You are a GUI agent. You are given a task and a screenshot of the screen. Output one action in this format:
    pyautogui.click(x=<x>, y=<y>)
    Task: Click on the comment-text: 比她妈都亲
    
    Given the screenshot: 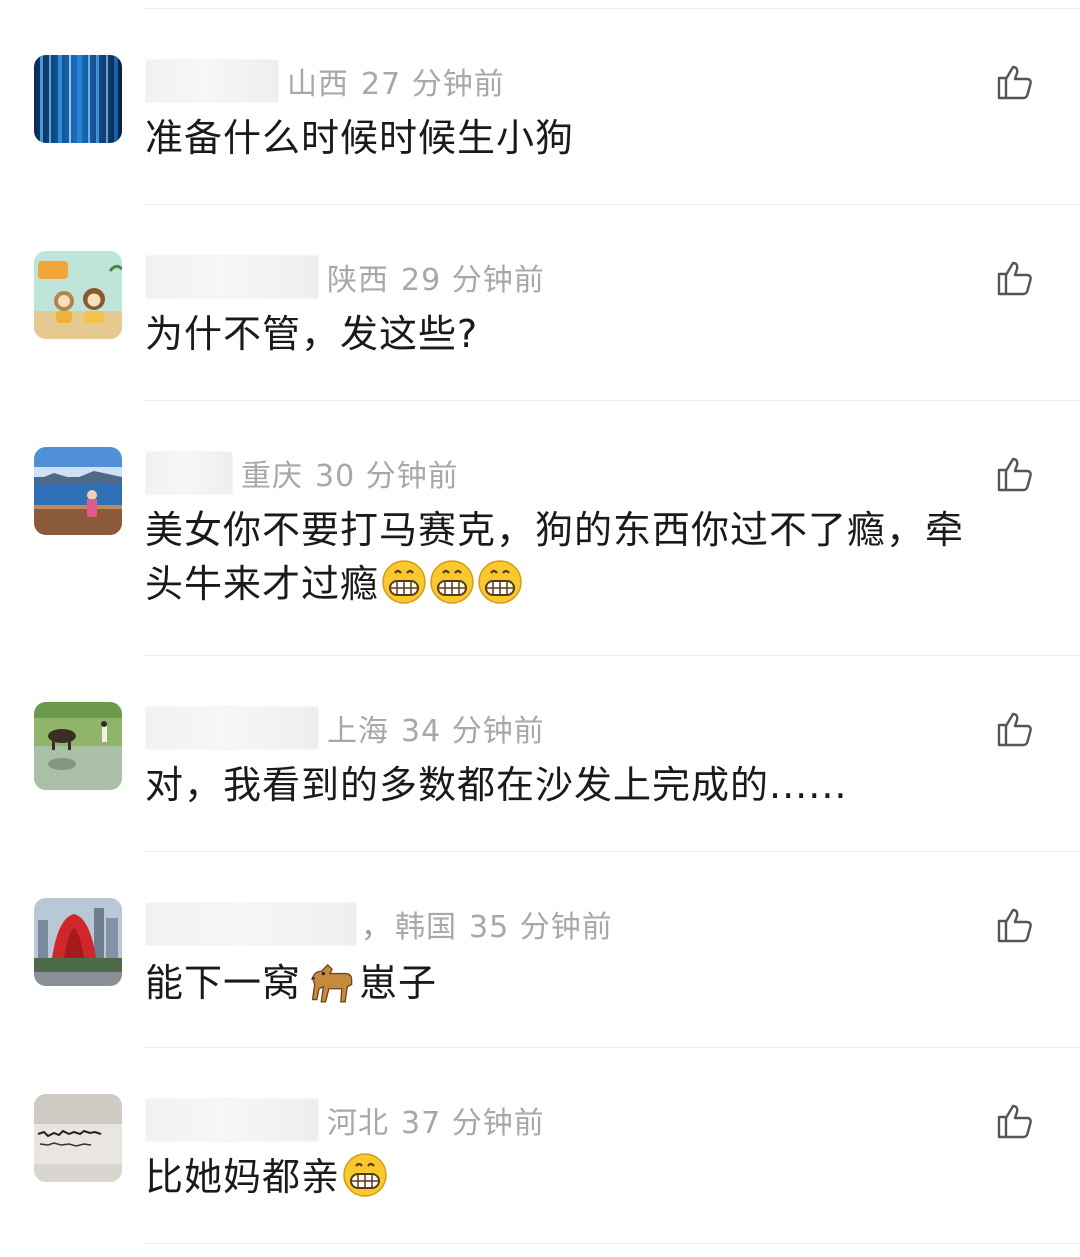 What is the action you would take?
    pyautogui.click(x=565, y=1177)
    